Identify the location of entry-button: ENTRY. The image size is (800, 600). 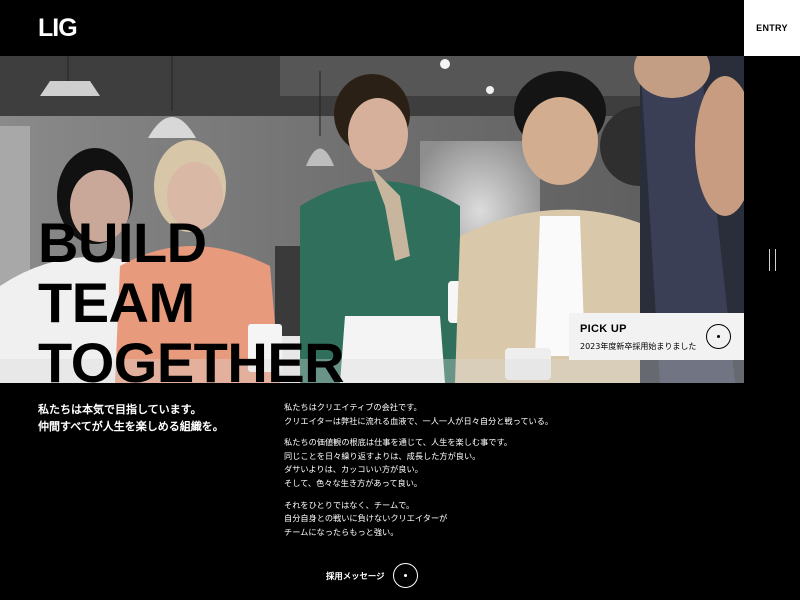
(772, 28).